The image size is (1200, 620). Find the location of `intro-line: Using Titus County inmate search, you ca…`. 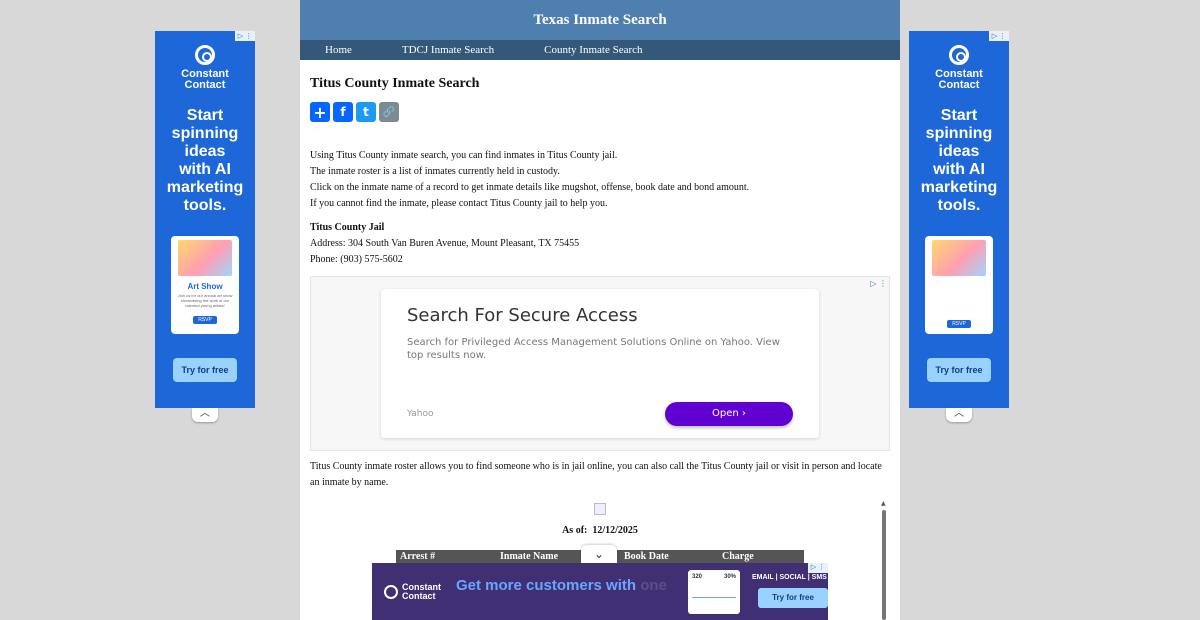

intro-line: Using Titus County inmate search, you ca… is located at coordinates (464, 155).